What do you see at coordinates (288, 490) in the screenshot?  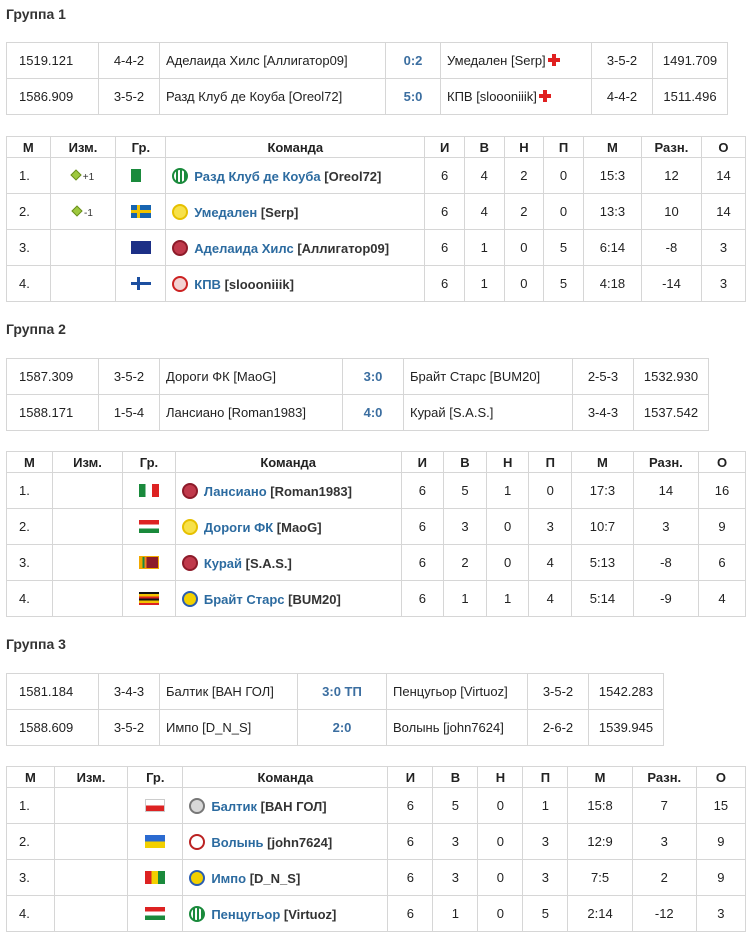 I see `team-cell: Лансиано [Roman1983]` at bounding box center [288, 490].